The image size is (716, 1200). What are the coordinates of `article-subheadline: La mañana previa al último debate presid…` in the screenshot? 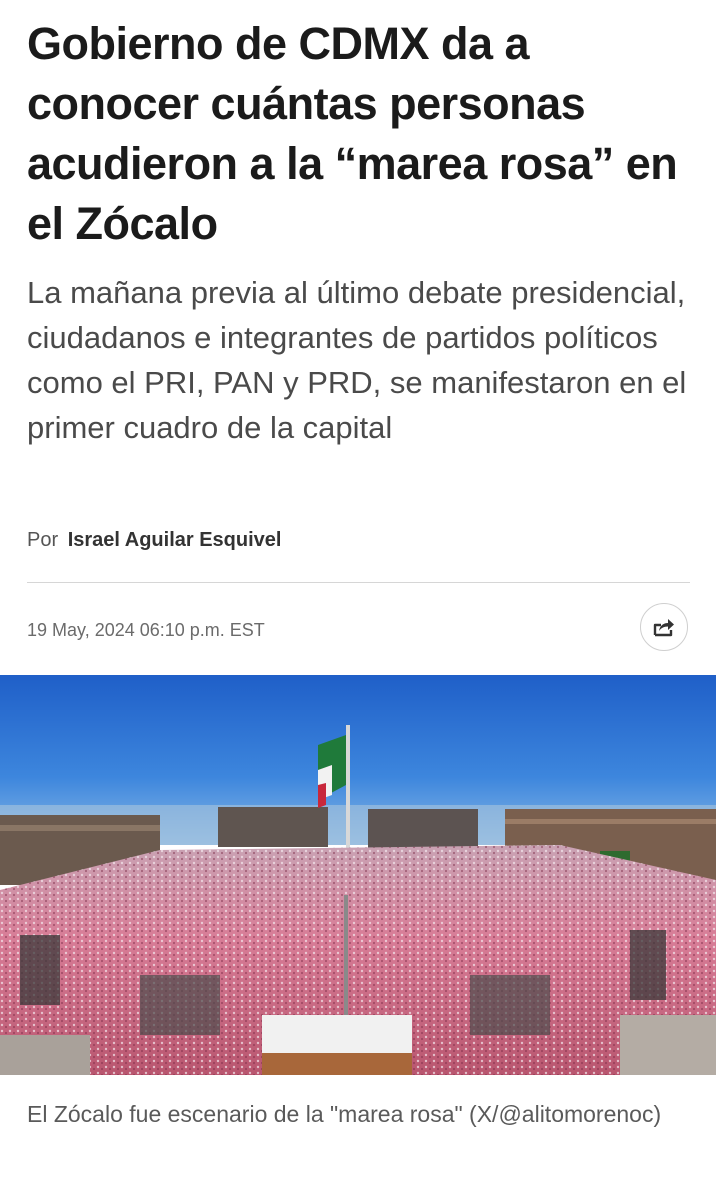 It's located at (357, 360).